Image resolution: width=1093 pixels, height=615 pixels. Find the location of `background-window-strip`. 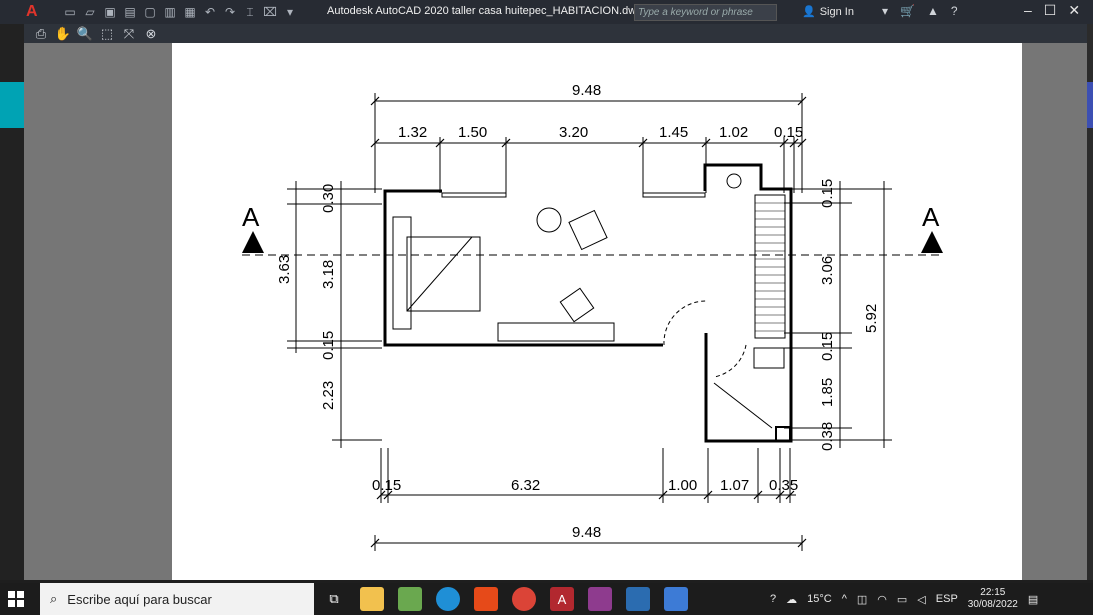

background-window-strip is located at coordinates (12, 302).